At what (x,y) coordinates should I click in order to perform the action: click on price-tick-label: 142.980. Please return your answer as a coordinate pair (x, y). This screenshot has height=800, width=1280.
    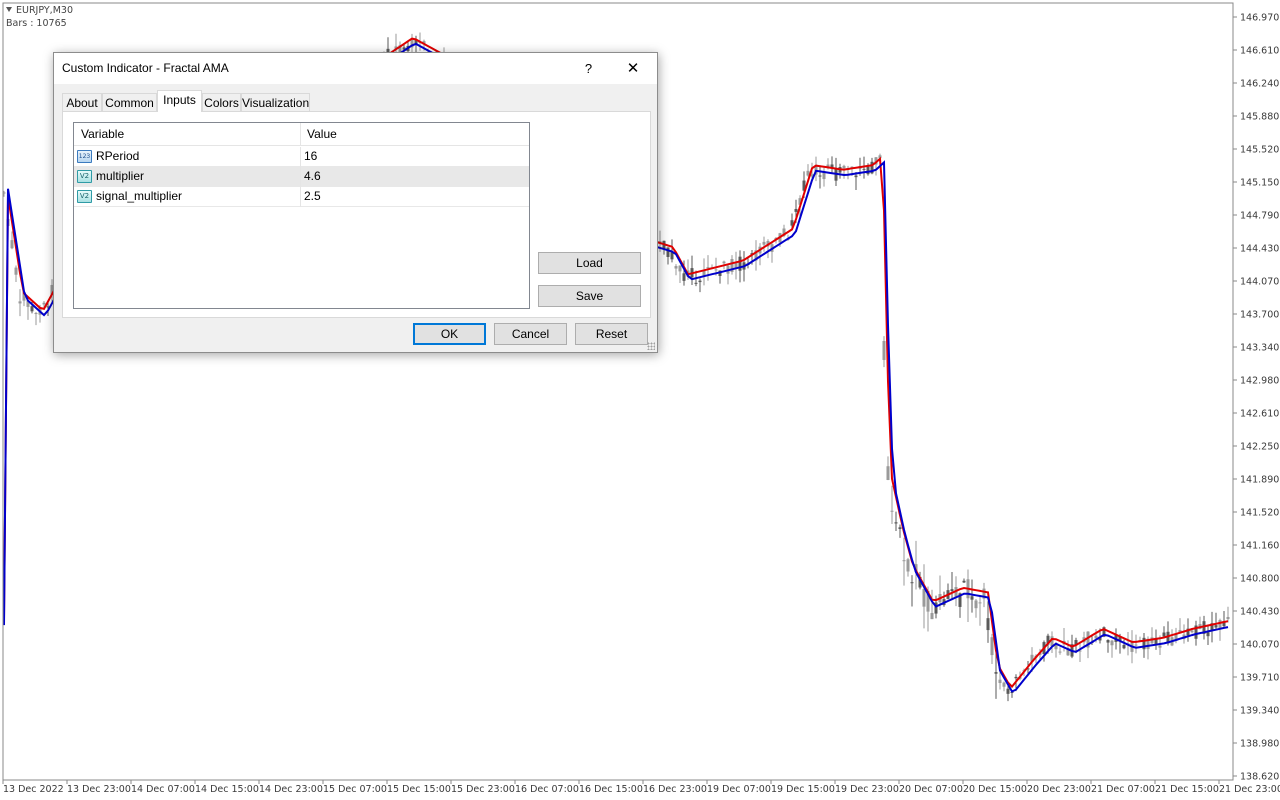
    Looking at the image, I should click on (1259, 381).